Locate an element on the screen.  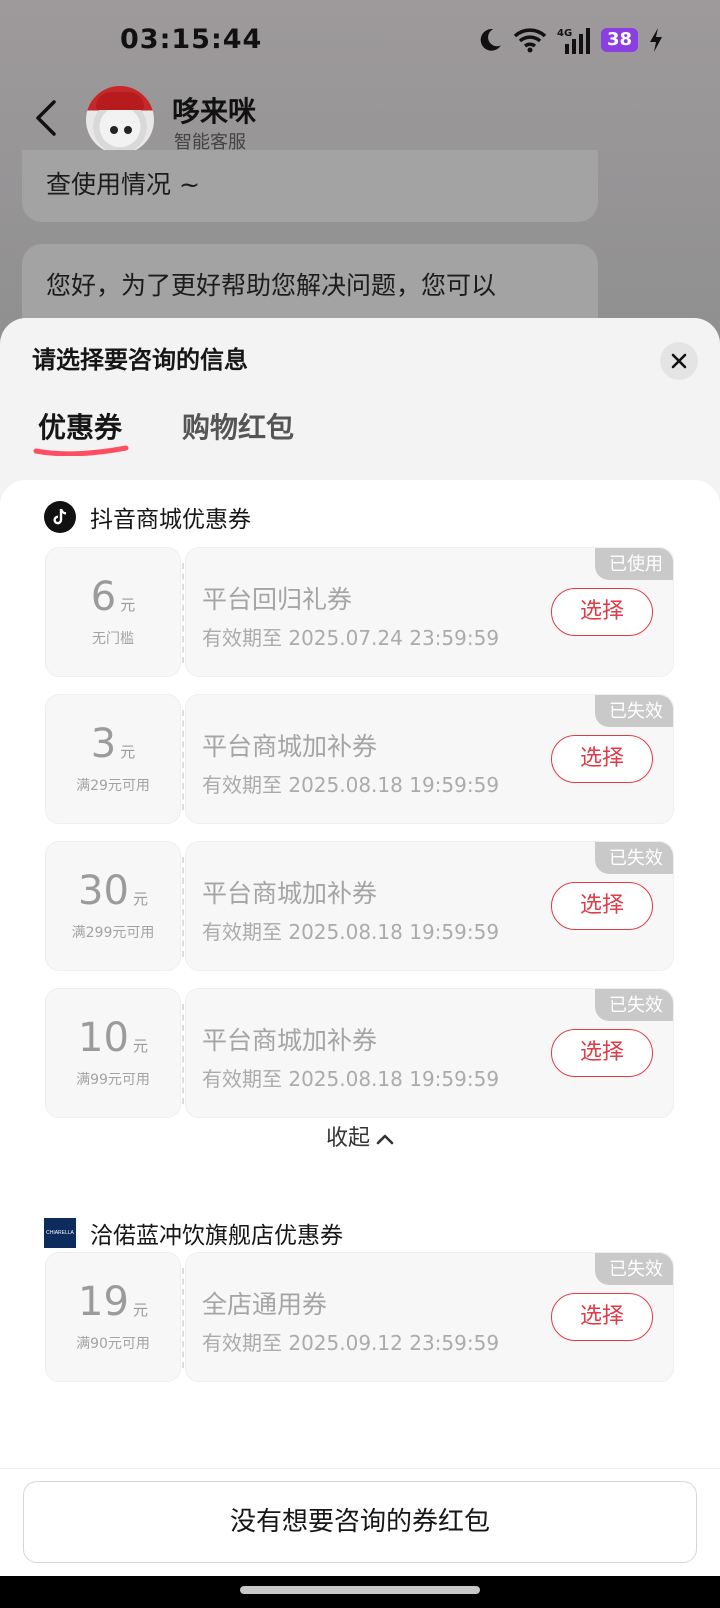
moon-icon is located at coordinates (490, 40).